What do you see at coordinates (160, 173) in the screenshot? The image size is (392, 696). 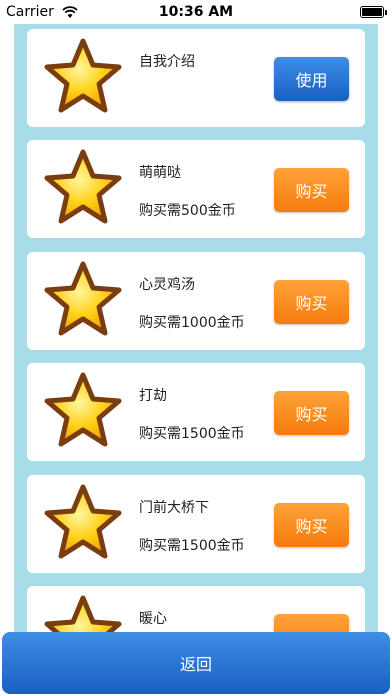 I see `item-name: 萌萌哒` at bounding box center [160, 173].